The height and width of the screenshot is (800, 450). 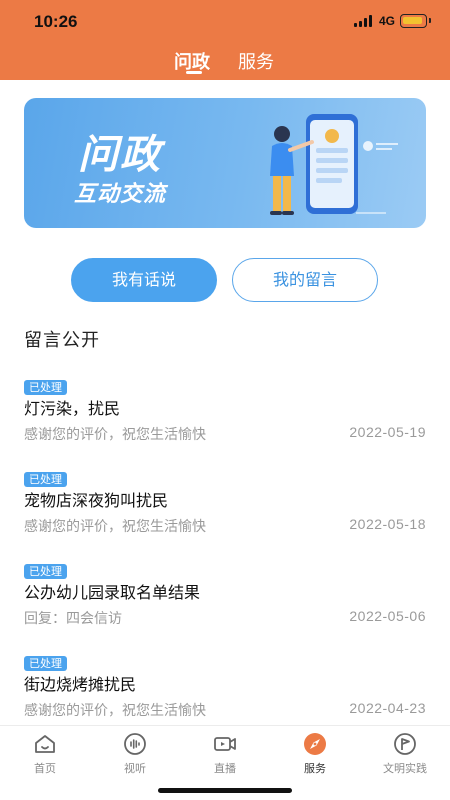 I want to click on nav-audio: 视听, so click(x=135, y=754).